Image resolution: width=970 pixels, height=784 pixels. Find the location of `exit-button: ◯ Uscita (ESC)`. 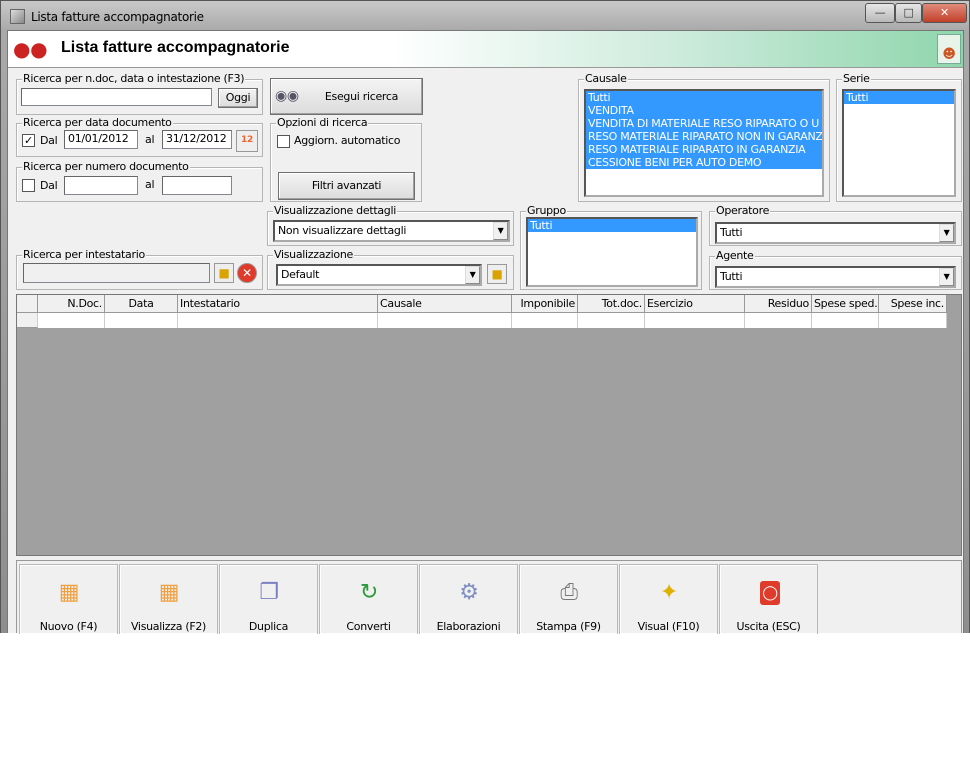

exit-button: ◯ Uscita (ESC) is located at coordinates (768, 599).